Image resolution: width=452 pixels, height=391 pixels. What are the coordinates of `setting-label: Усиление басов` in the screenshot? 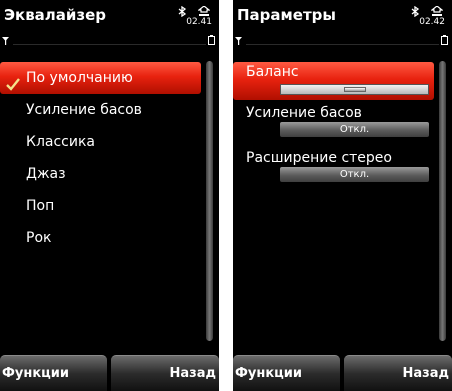 It's located at (304, 113).